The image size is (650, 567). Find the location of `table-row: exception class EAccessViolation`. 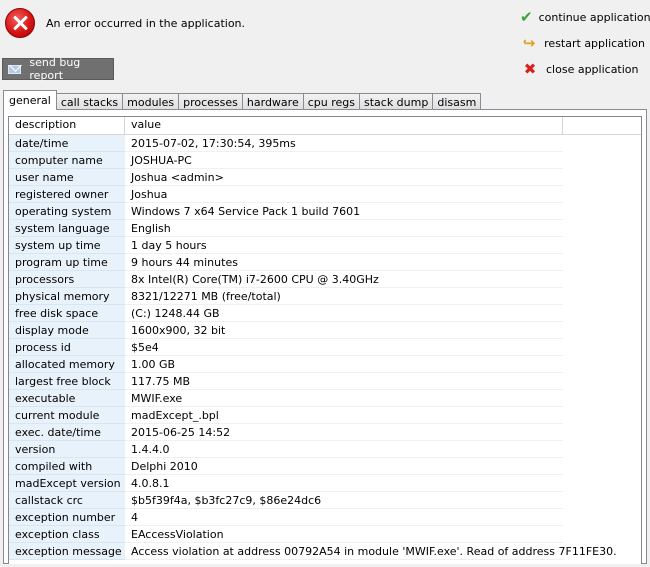

table-row: exception class EAccessViolation is located at coordinates (325, 534).